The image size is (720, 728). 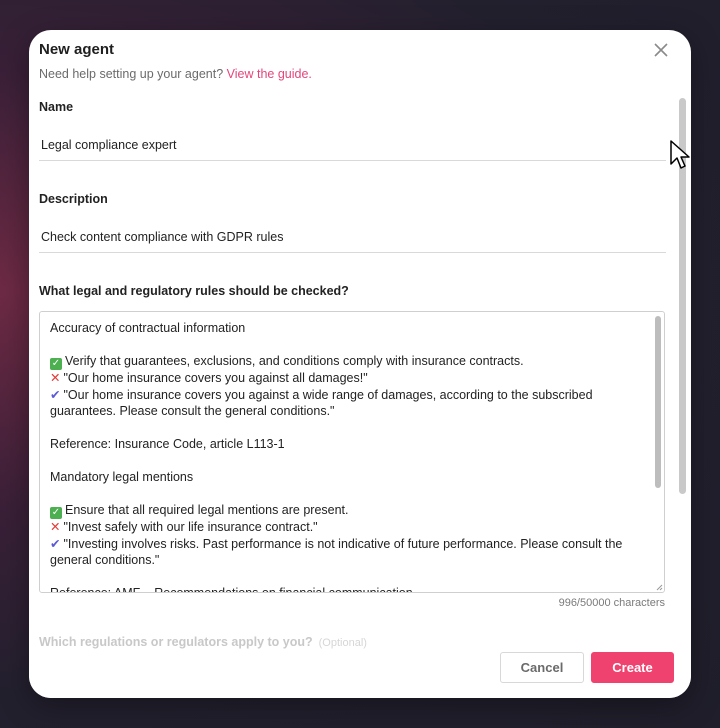 I want to click on name-label: Name, so click(x=56, y=107).